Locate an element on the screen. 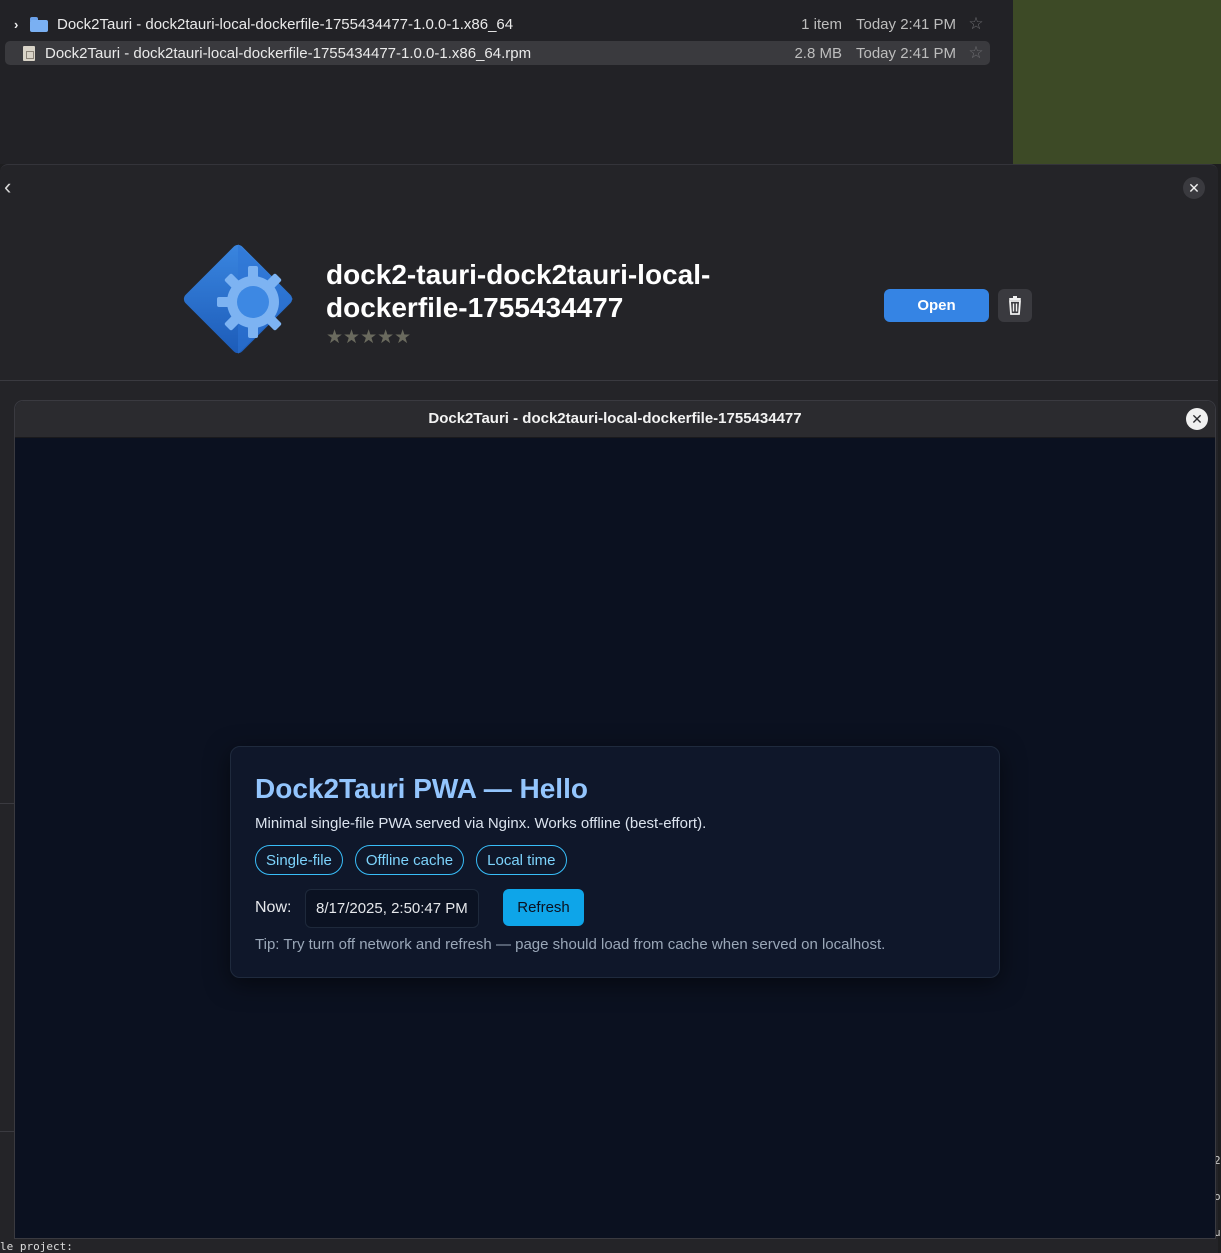 This screenshot has height=1253, width=1221. desktop-background is located at coordinates (1117, 82).